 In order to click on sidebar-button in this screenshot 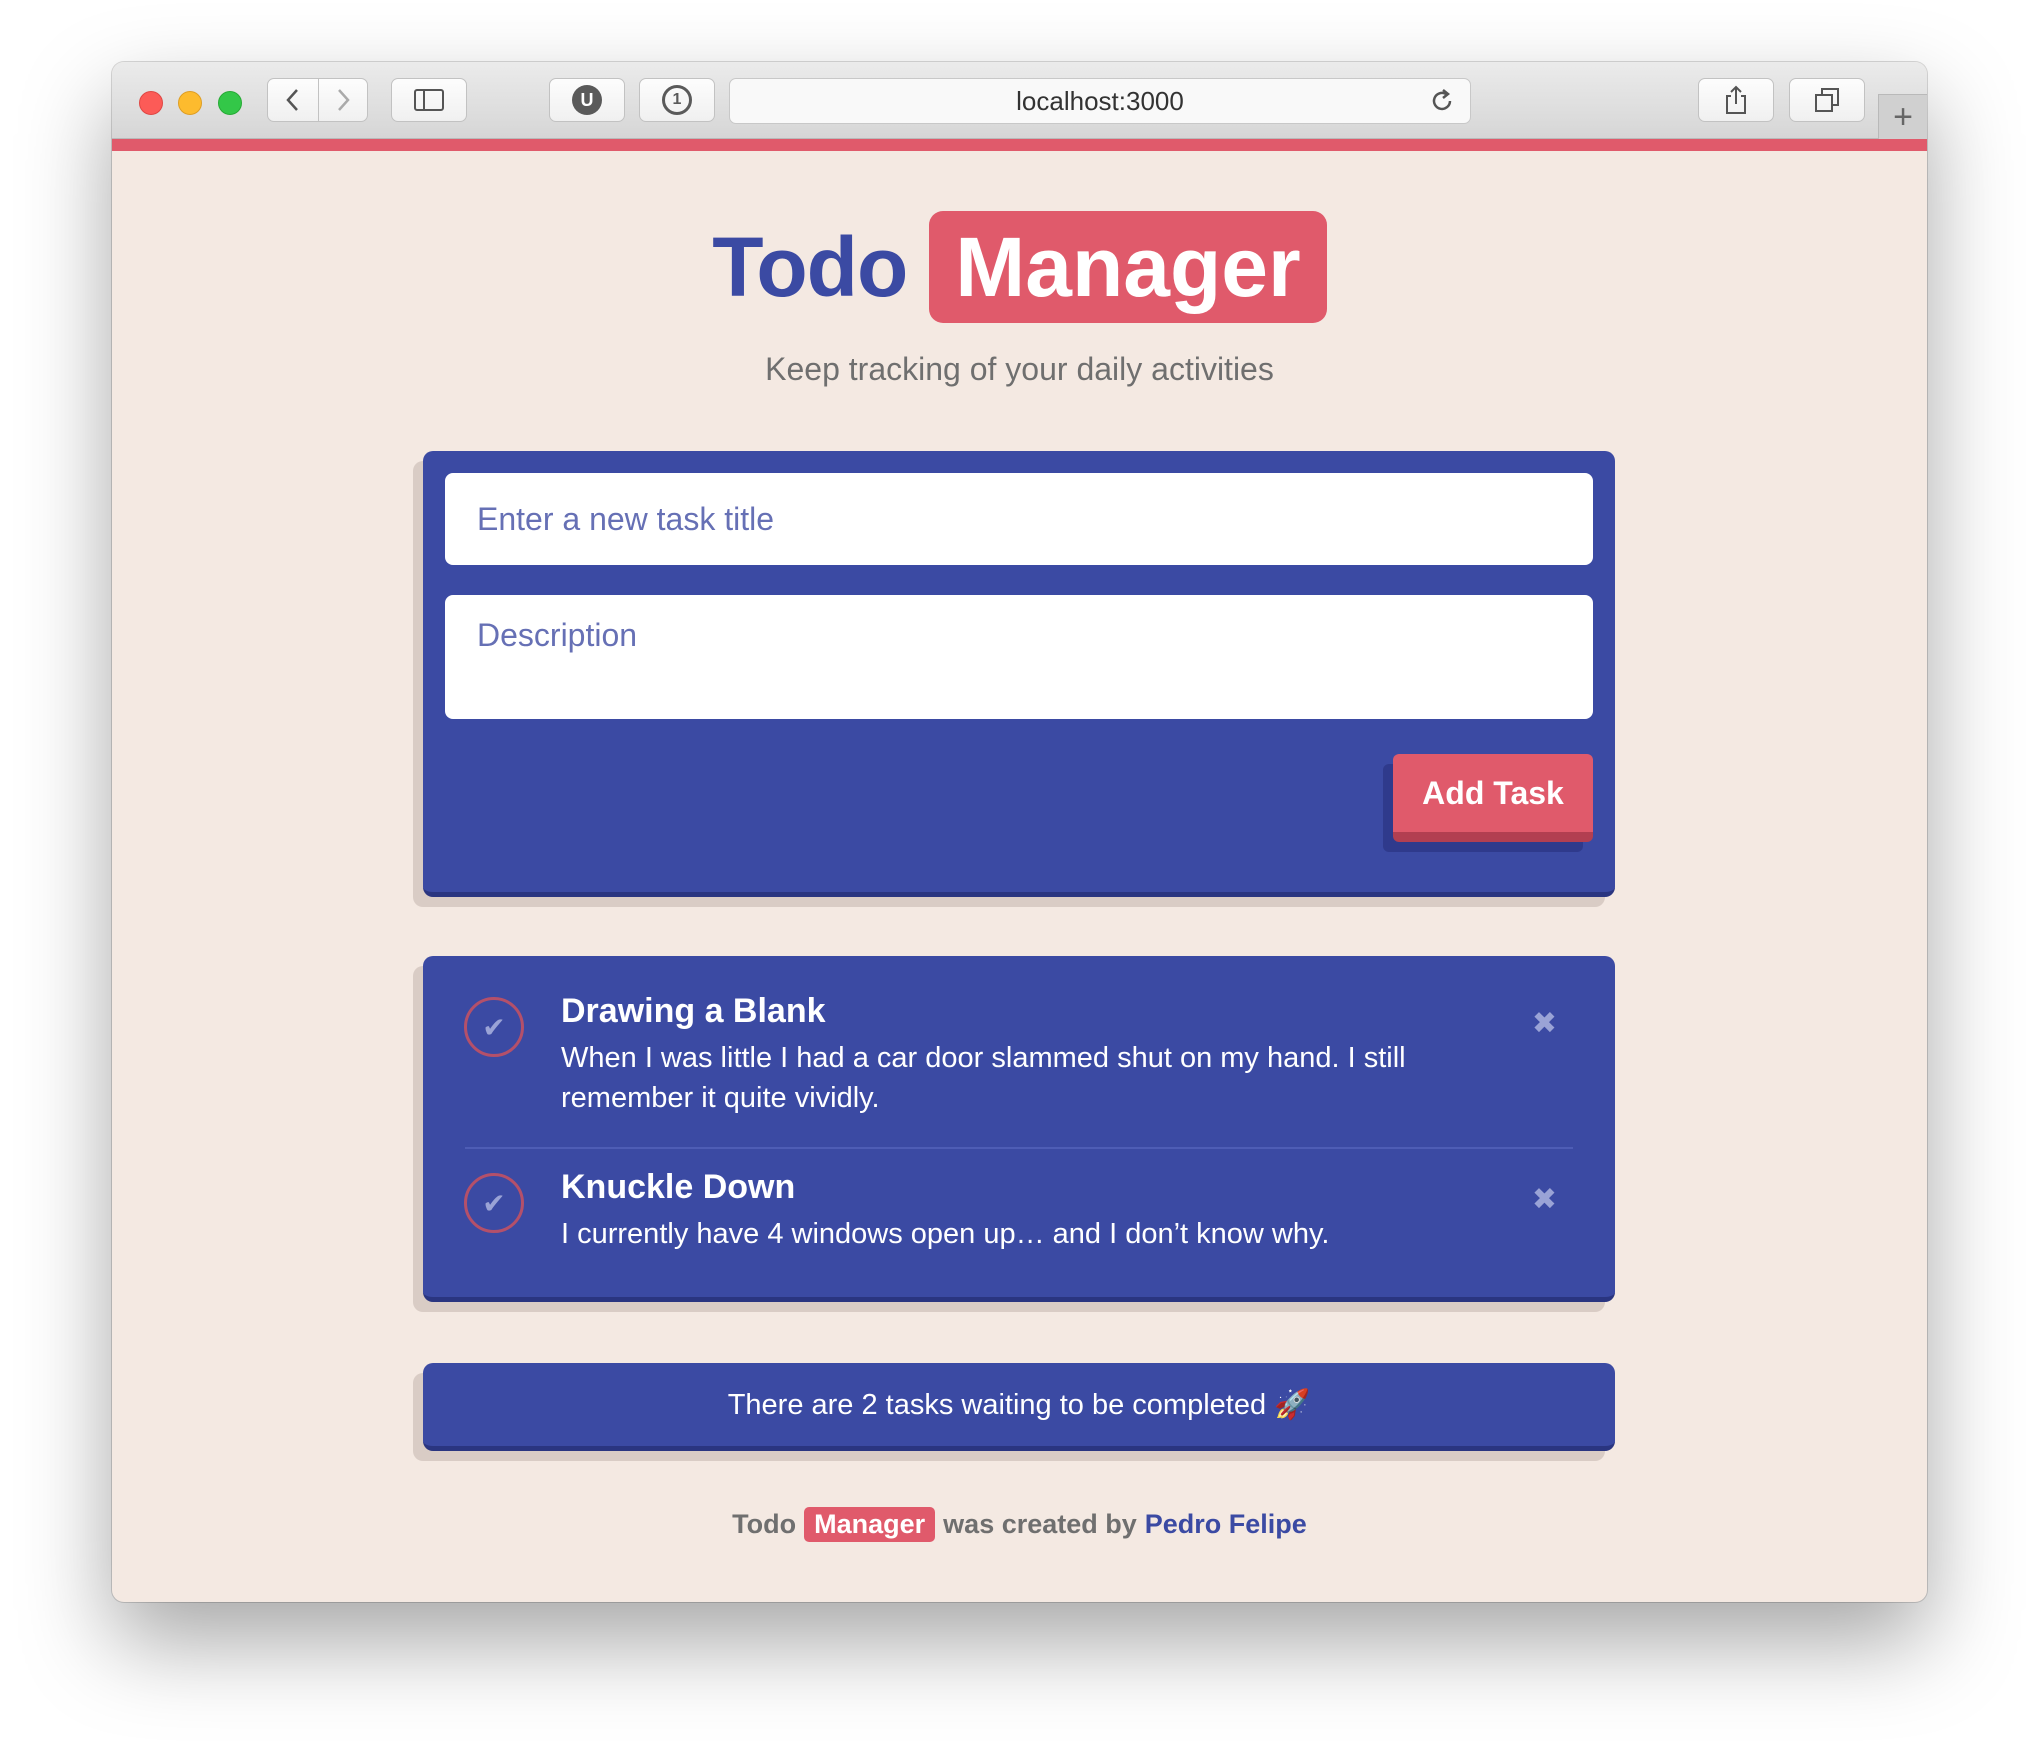, I will do `click(429, 100)`.